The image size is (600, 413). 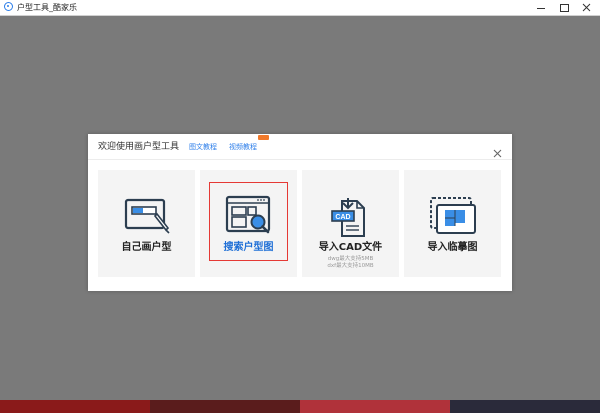 What do you see at coordinates (146, 247) in the screenshot?
I see `card-label: 自己画户型` at bounding box center [146, 247].